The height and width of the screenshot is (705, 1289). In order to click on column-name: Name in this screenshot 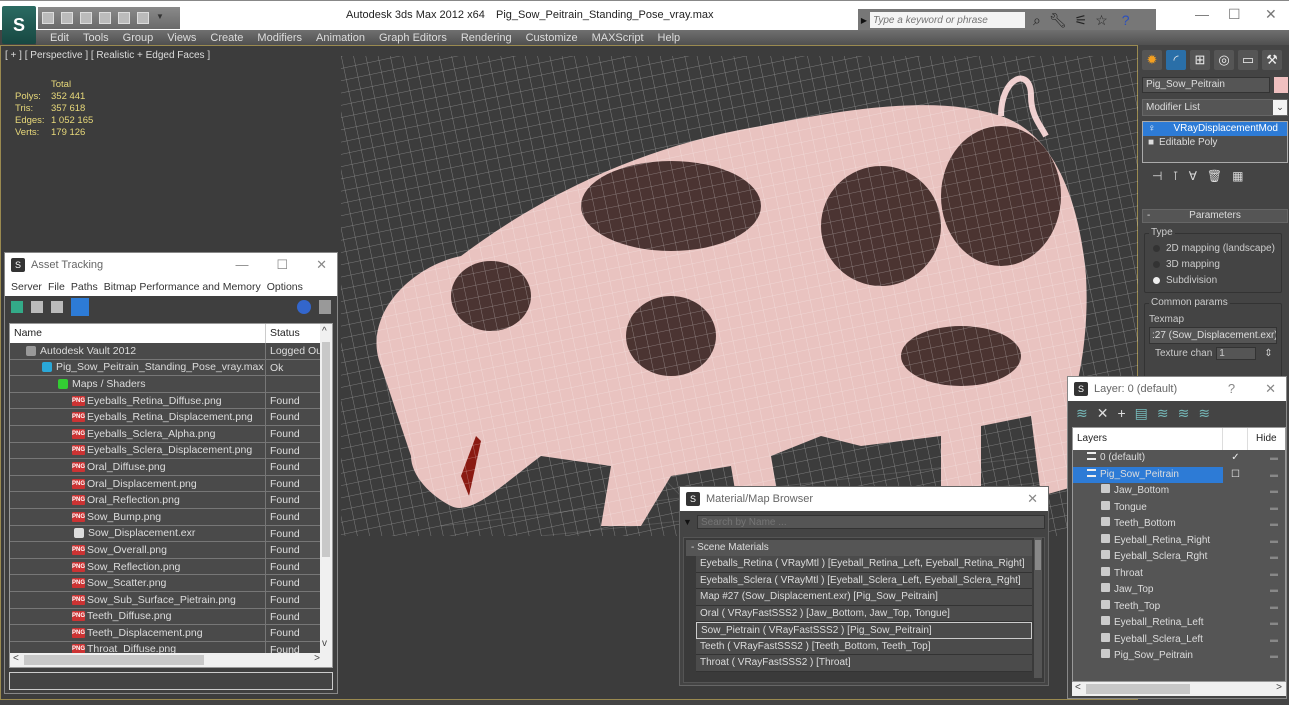, I will do `click(138, 333)`.